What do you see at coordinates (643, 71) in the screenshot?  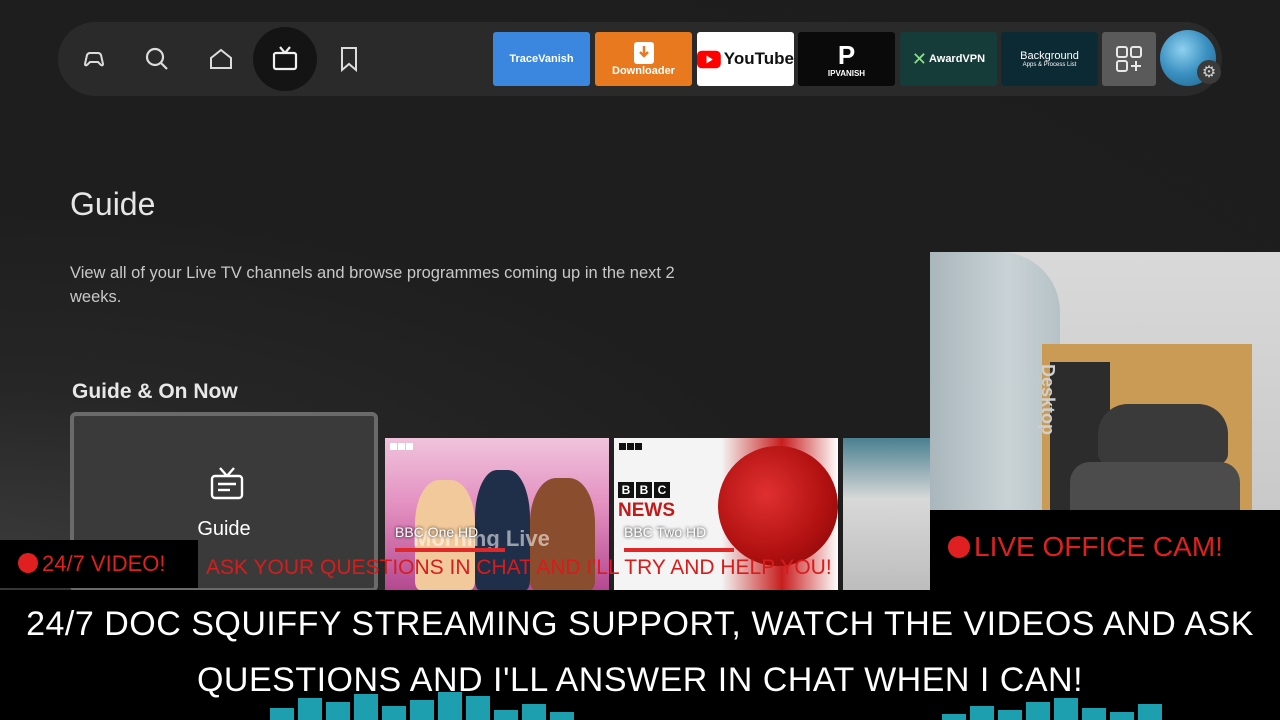 I see `app-tile-label: Downloader` at bounding box center [643, 71].